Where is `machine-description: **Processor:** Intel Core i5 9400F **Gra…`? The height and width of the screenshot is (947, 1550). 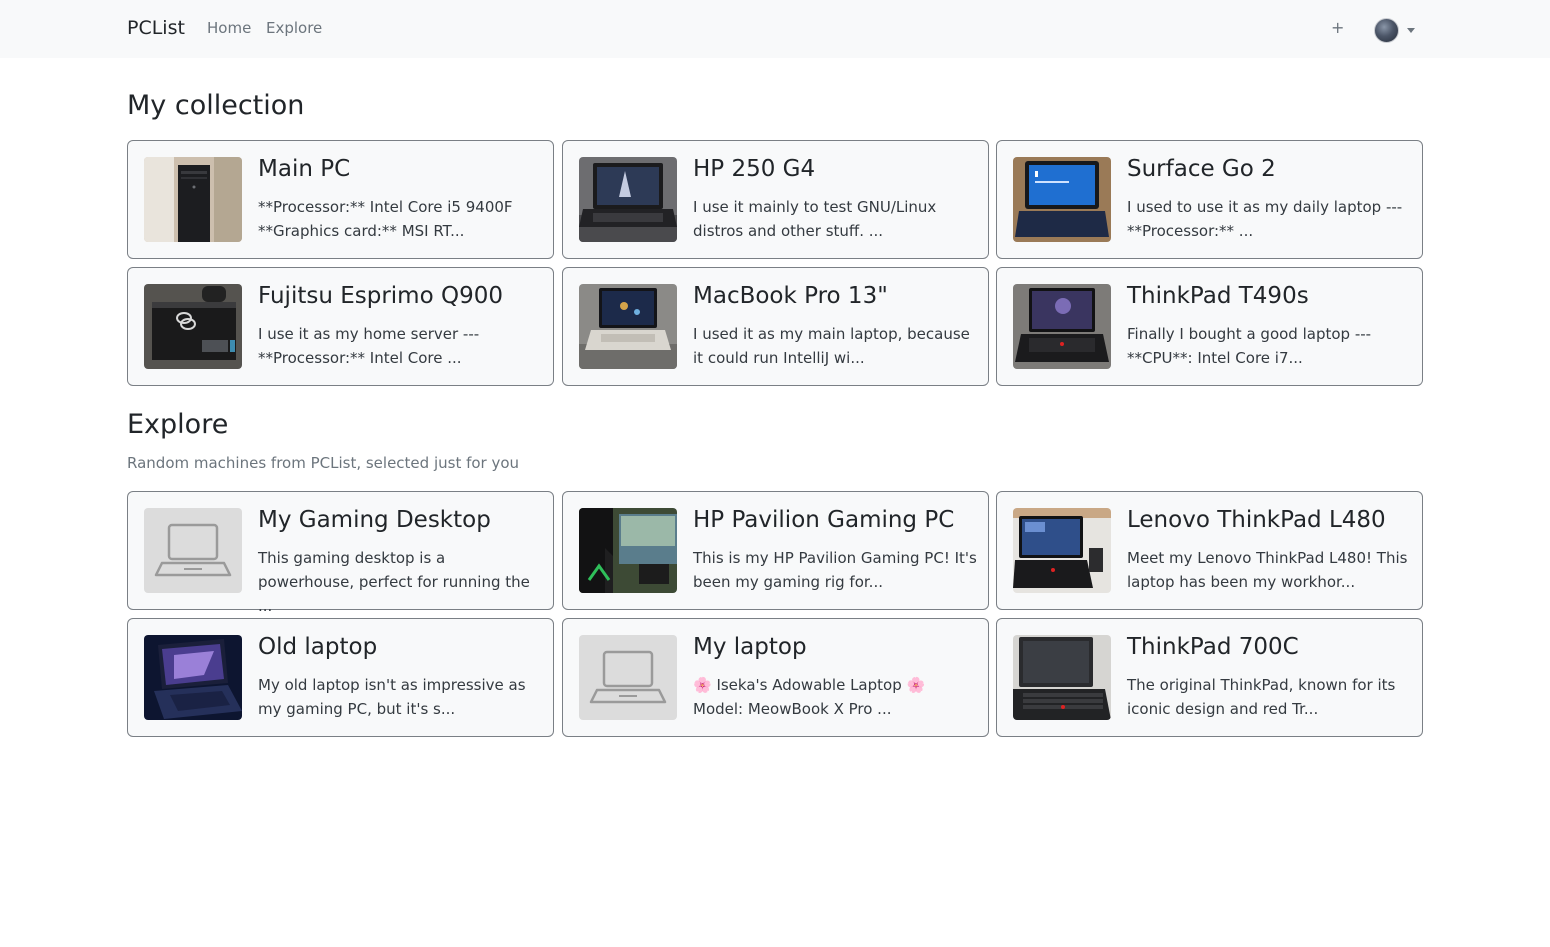
machine-description: **Processor:** Intel Core i5 9400F **Gra… is located at coordinates (385, 219).